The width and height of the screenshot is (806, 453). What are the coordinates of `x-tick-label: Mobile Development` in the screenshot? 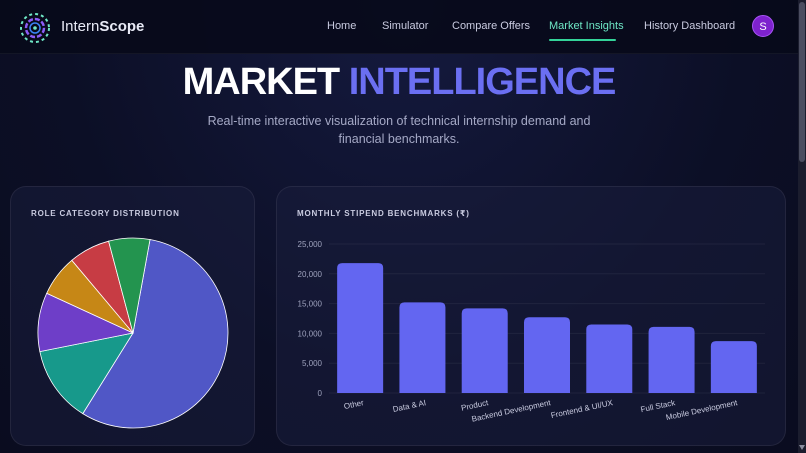 It's located at (702, 410).